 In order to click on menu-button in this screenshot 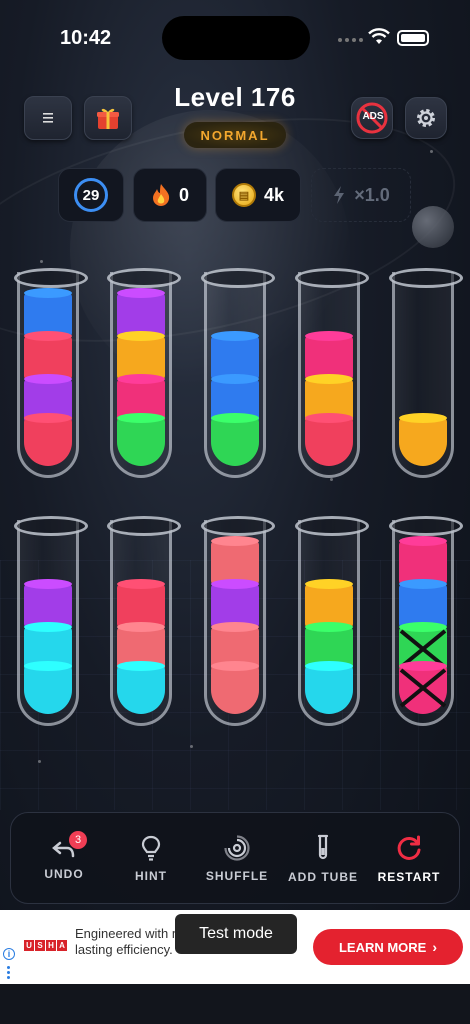, I will do `click(48, 118)`.